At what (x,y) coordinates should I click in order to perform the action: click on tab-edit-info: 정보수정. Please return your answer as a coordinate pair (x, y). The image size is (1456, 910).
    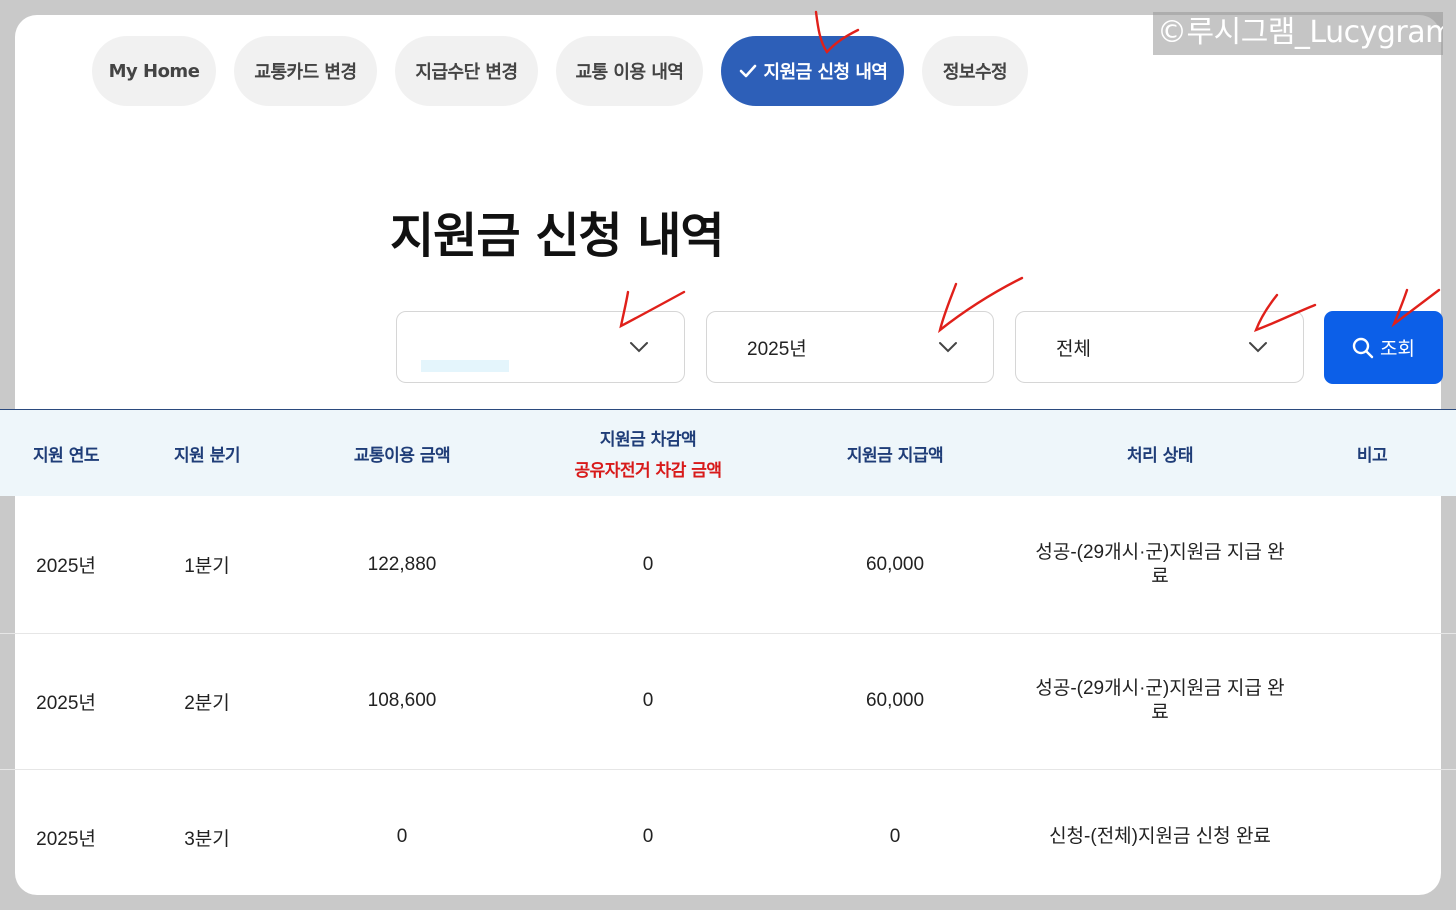
    Looking at the image, I should click on (975, 71).